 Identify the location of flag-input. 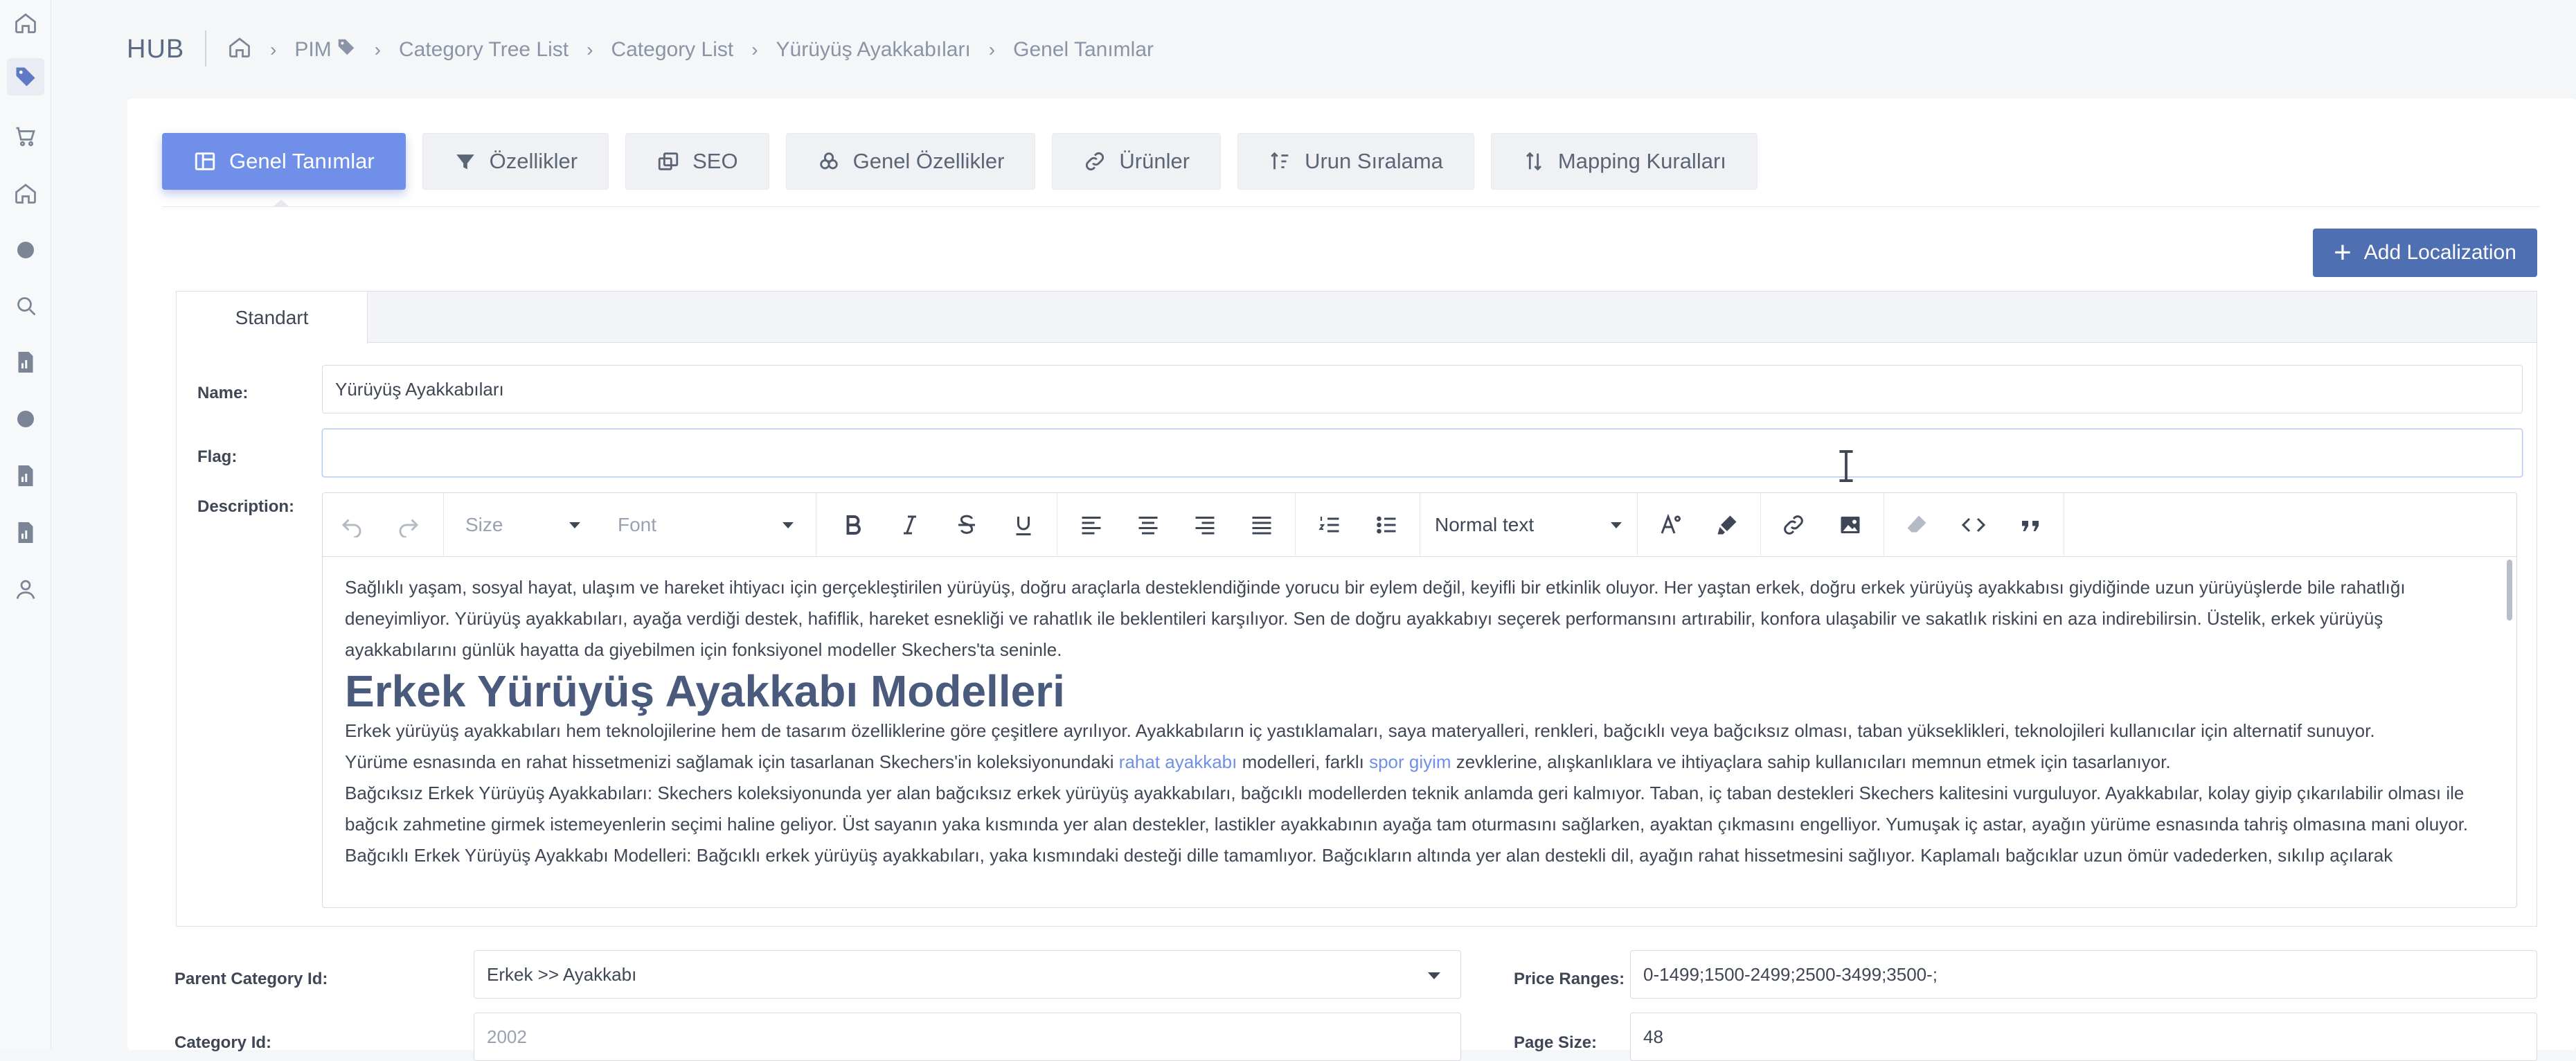
(1422, 453).